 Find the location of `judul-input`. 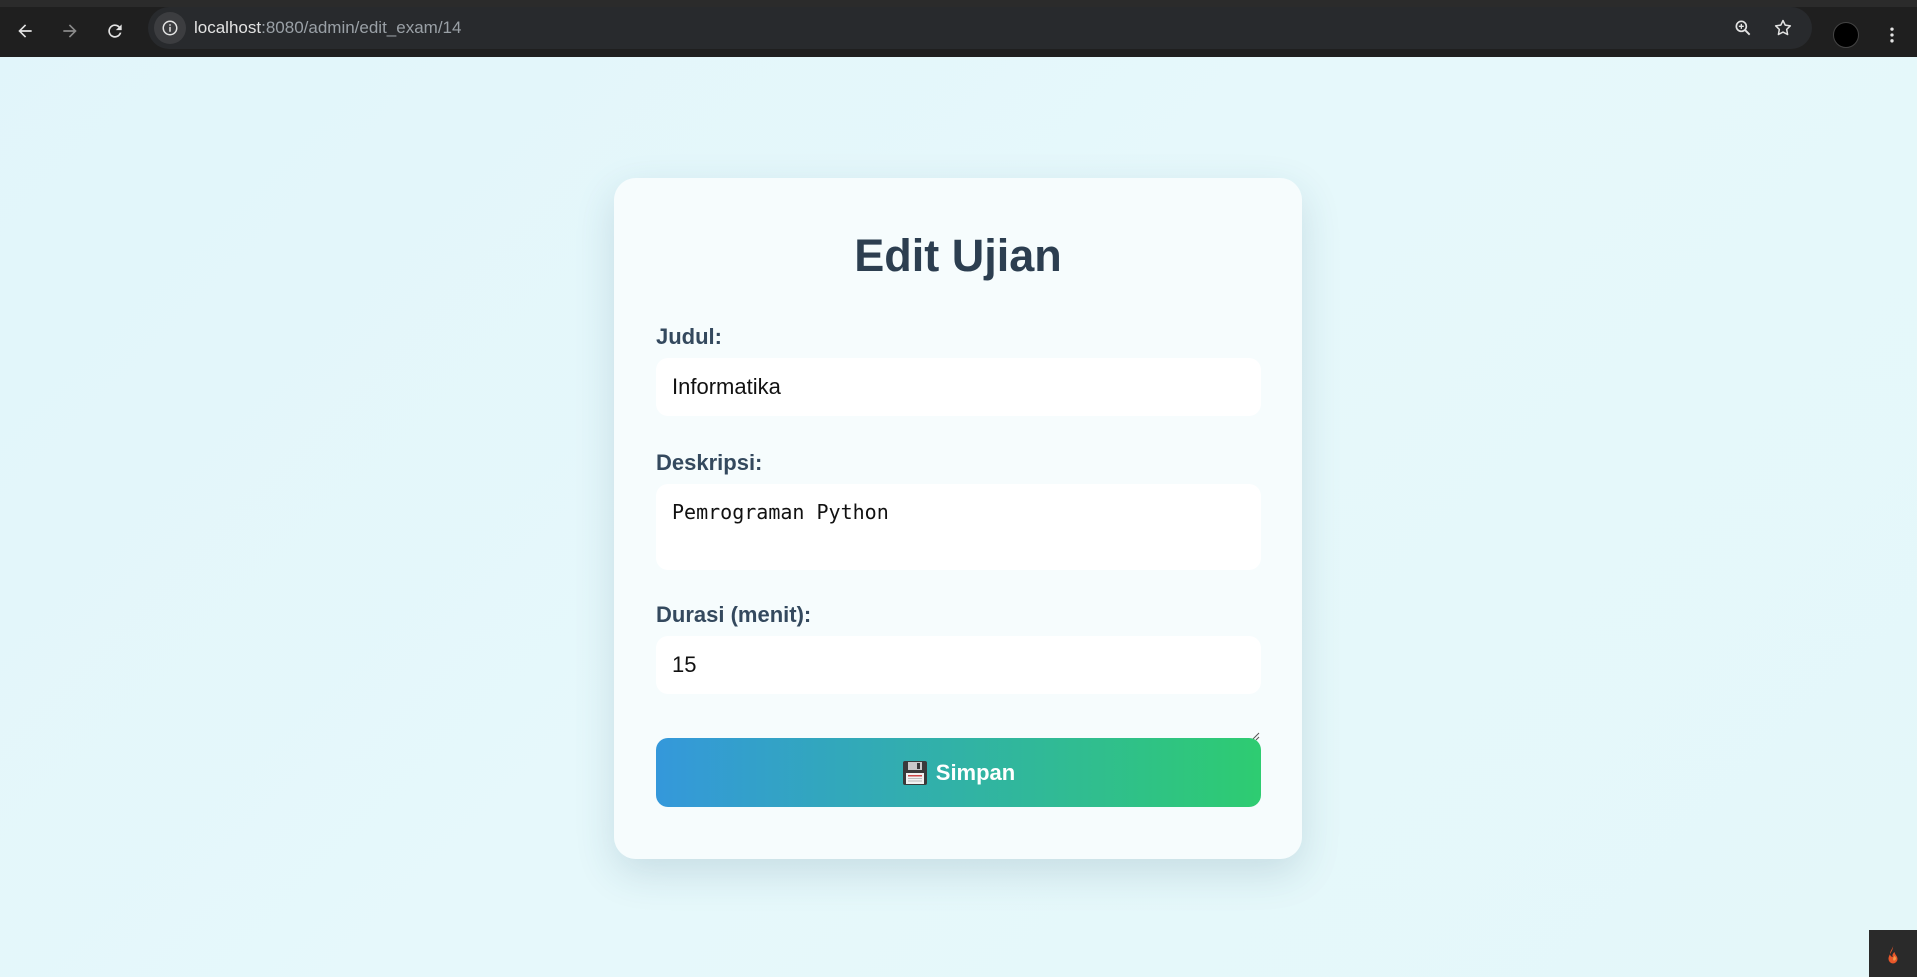

judul-input is located at coordinates (958, 387).